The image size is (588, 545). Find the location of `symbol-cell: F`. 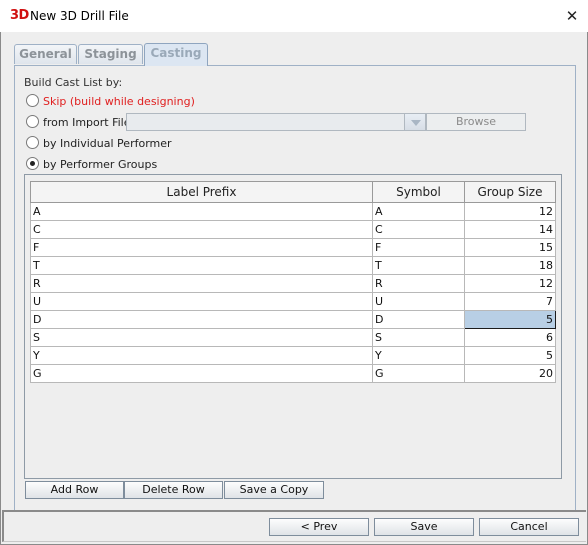

symbol-cell: F is located at coordinates (418, 247).